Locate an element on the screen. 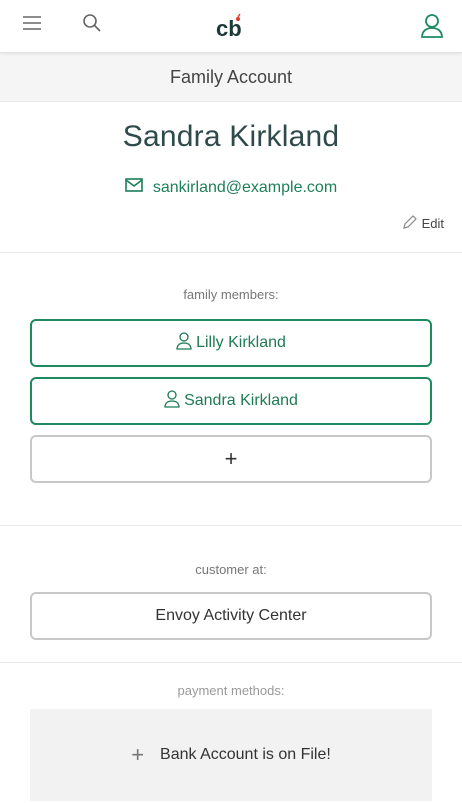 The image size is (462, 803). family-member-button: Lilly Kirkland is located at coordinates (231, 343).